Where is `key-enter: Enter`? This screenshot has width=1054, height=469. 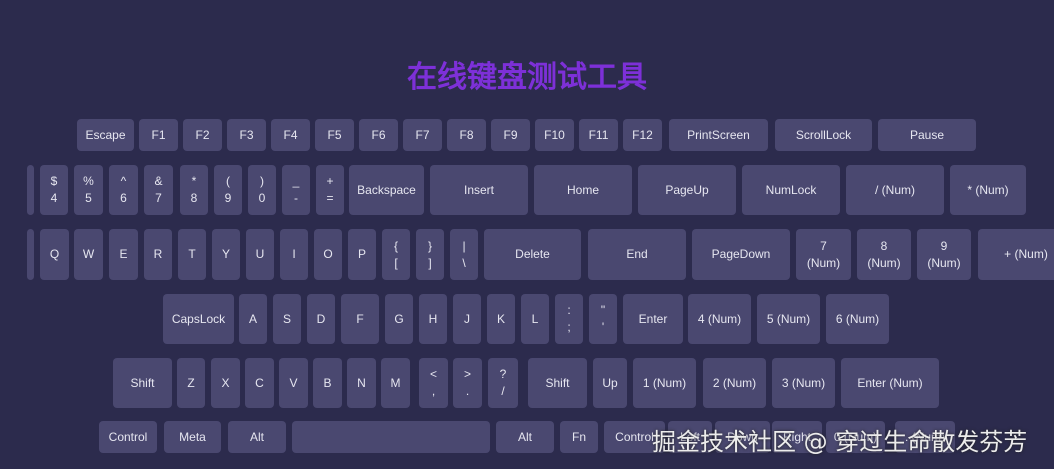 key-enter: Enter is located at coordinates (653, 319).